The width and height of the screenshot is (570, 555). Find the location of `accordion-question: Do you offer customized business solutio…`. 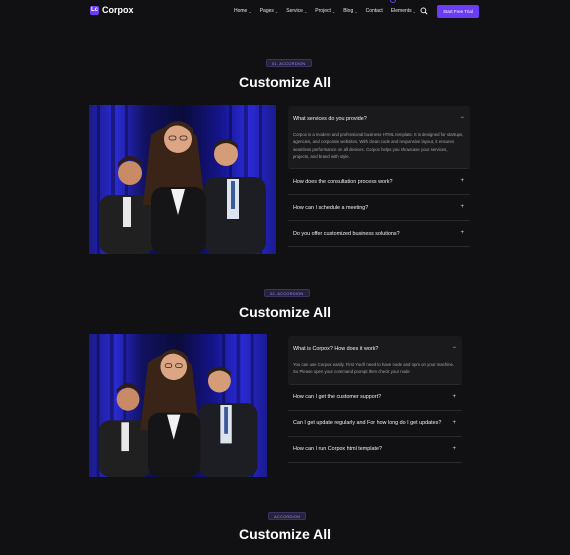

accordion-question: Do you offer customized business solutio… is located at coordinates (379, 233).